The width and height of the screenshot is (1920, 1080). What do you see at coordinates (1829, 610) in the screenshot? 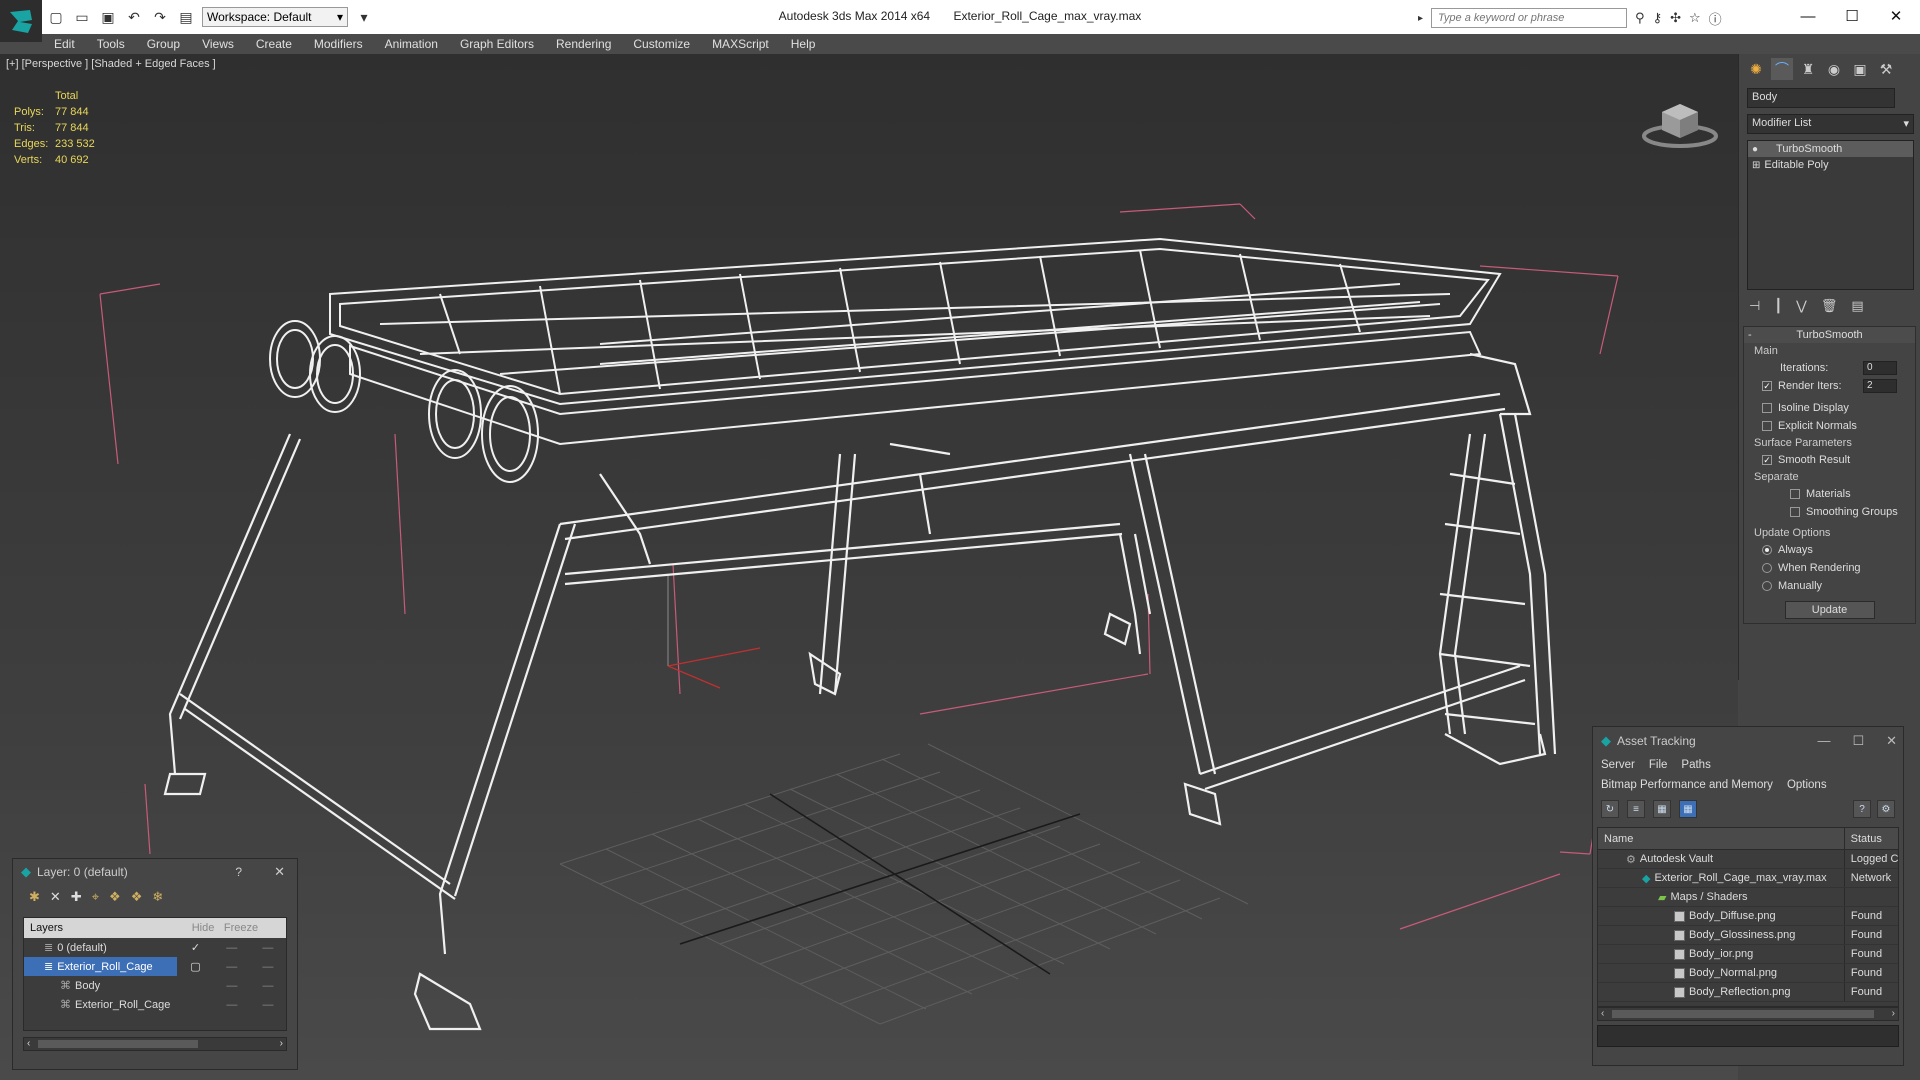
I see `update-button: Update` at bounding box center [1829, 610].